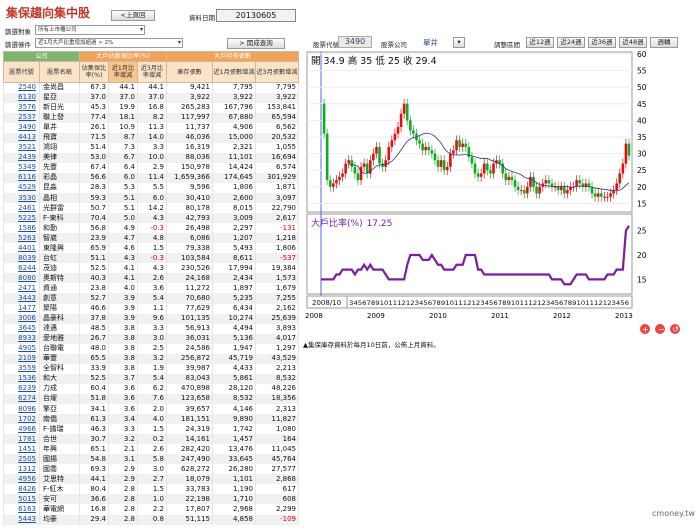 This screenshot has width=700, height=530. Describe the element at coordinates (151, 208) in the screenshot. I see `table-row: 2461 光群雷 50.7 5.1 14.2 80,178 8,015 22,790` at that location.